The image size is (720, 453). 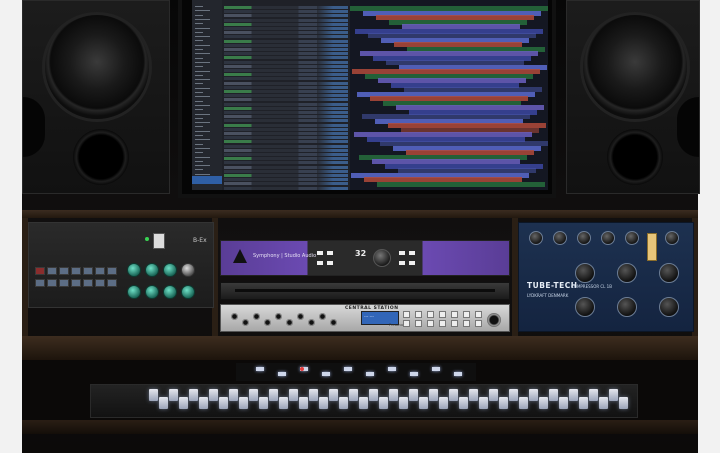 I want to click on apogee-logo-icon, so click(x=240, y=256).